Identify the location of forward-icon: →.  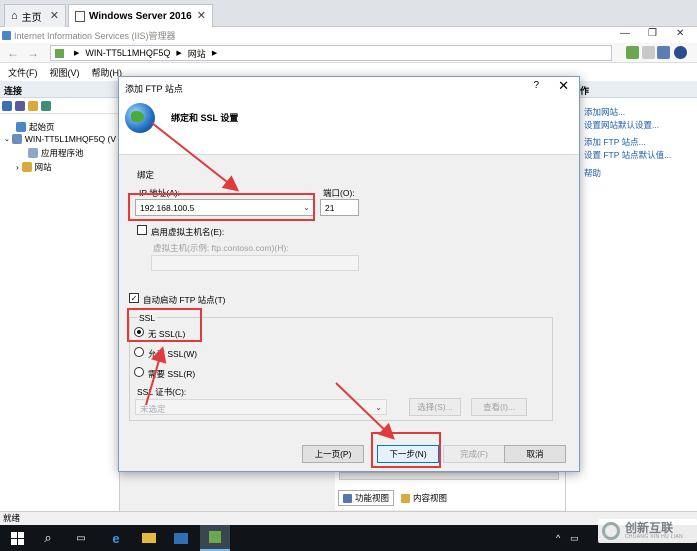
(33, 53).